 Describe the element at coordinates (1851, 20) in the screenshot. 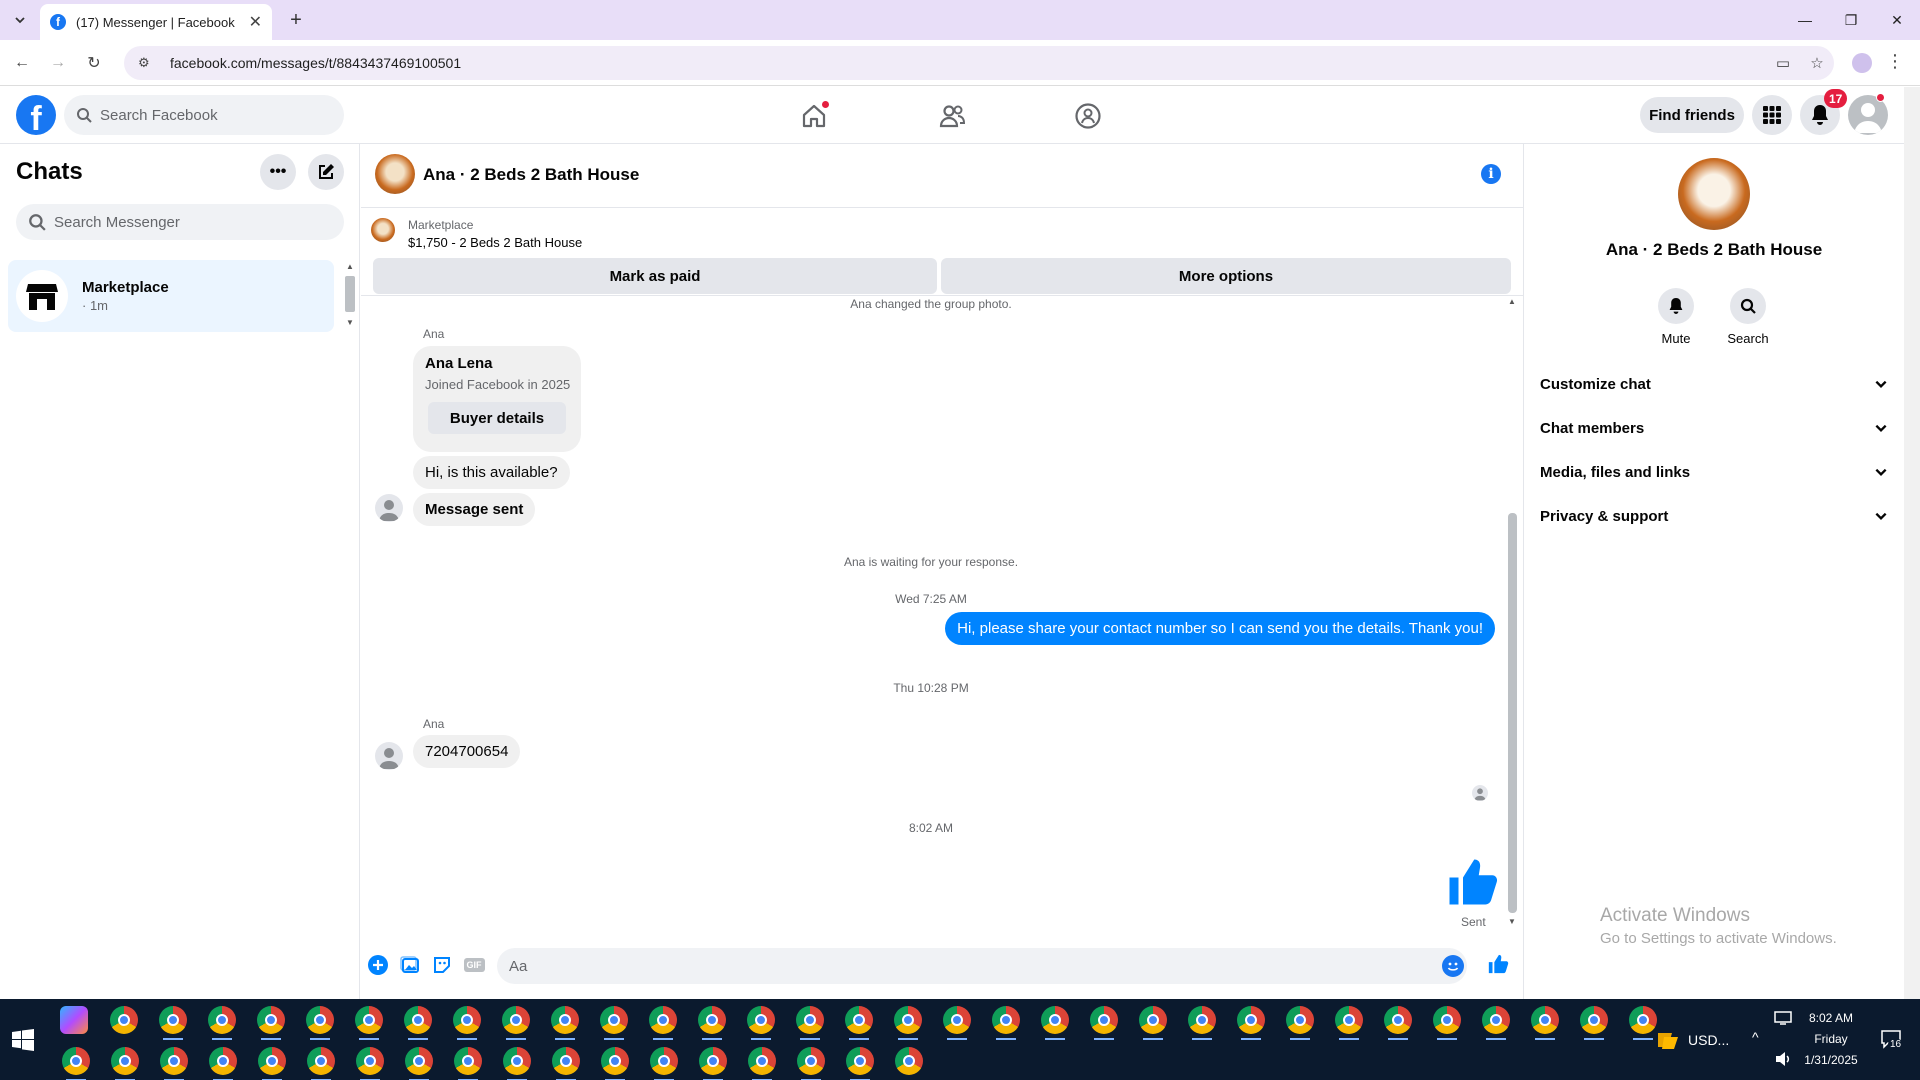

I see `restore-button: ❐` at that location.